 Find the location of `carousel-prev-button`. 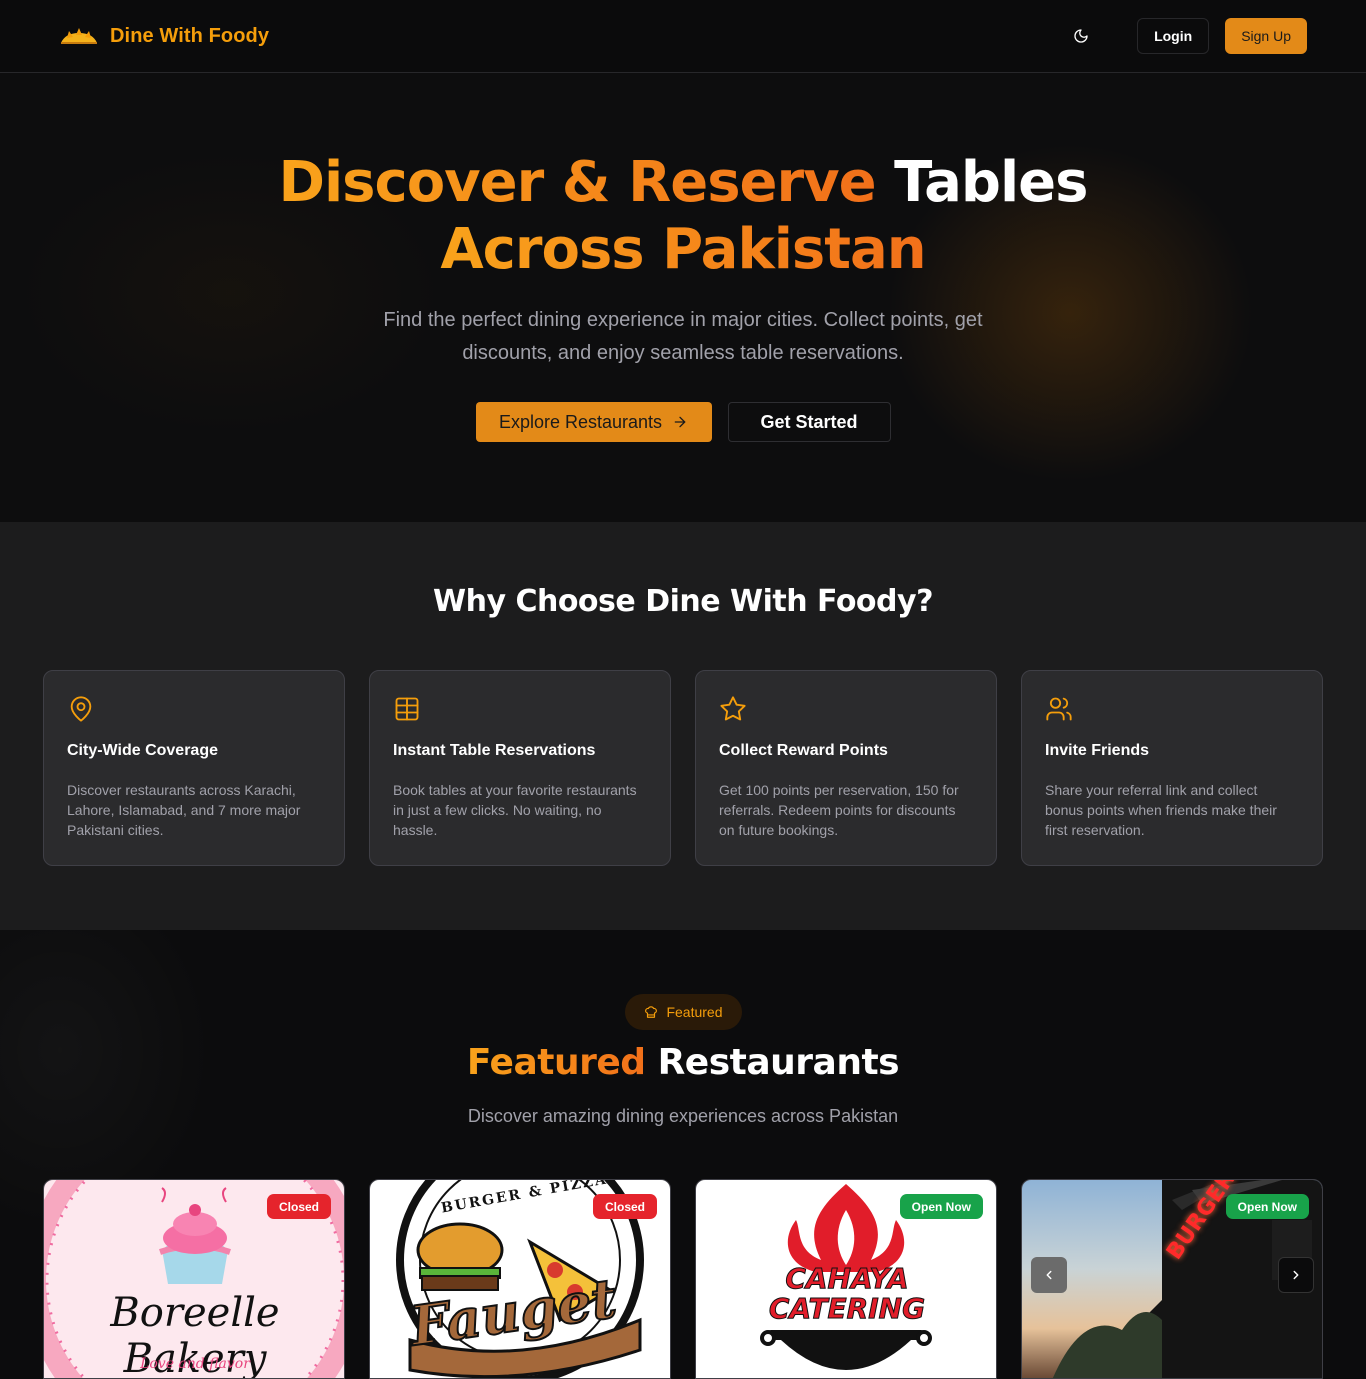

carousel-prev-button is located at coordinates (1049, 1275).